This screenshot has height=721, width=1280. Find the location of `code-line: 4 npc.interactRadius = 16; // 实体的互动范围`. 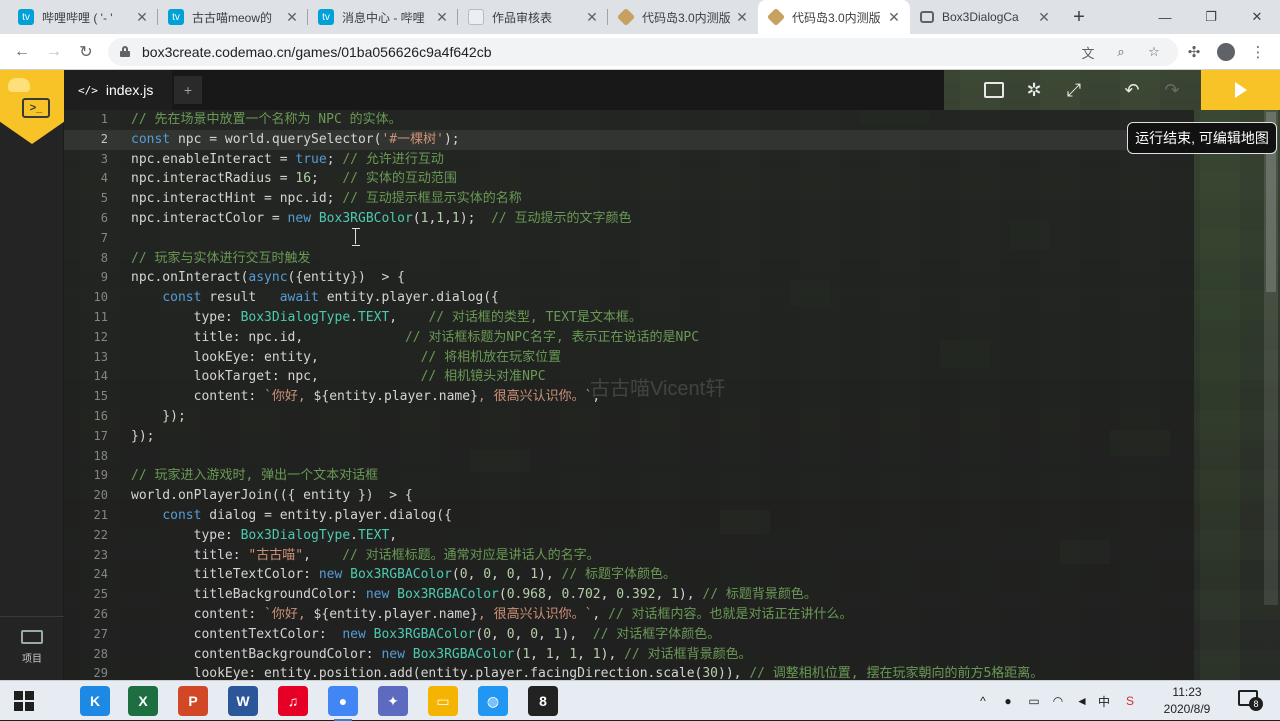

code-line: 4 npc.interactRadius = 16; // 实体的互动范围 is located at coordinates (629, 179).